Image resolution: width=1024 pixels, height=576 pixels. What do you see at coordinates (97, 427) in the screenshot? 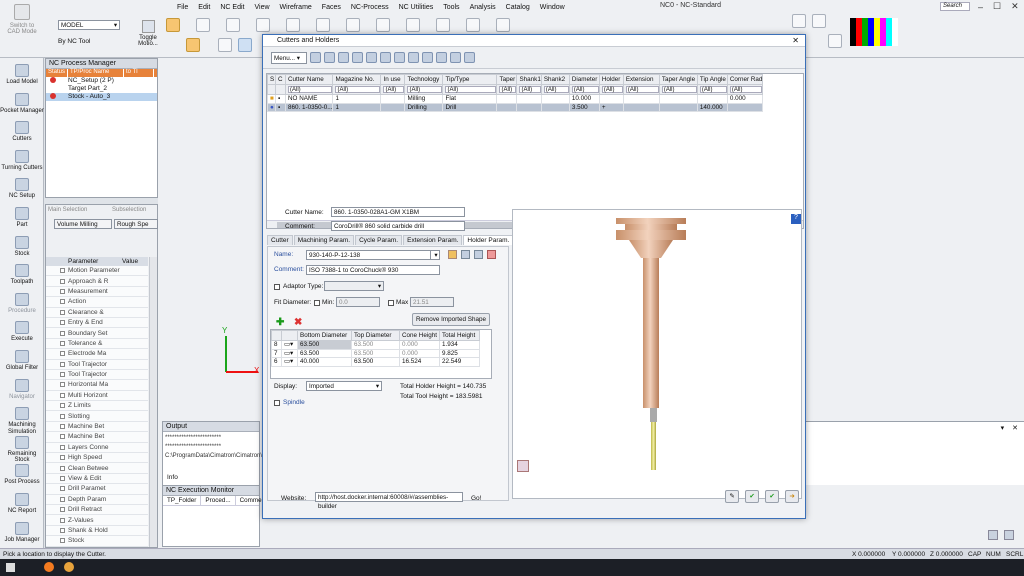
I see `parameter-row: Machine Bet` at bounding box center [97, 427].